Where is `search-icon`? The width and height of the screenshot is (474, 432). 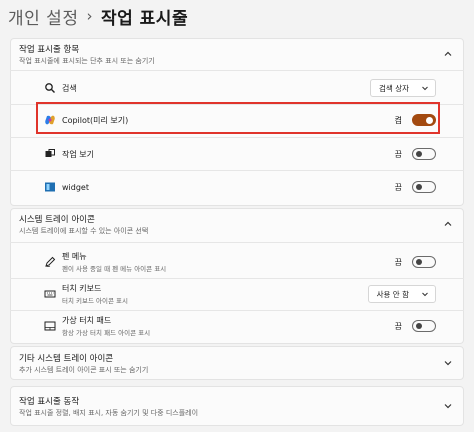
search-icon is located at coordinates (50, 88).